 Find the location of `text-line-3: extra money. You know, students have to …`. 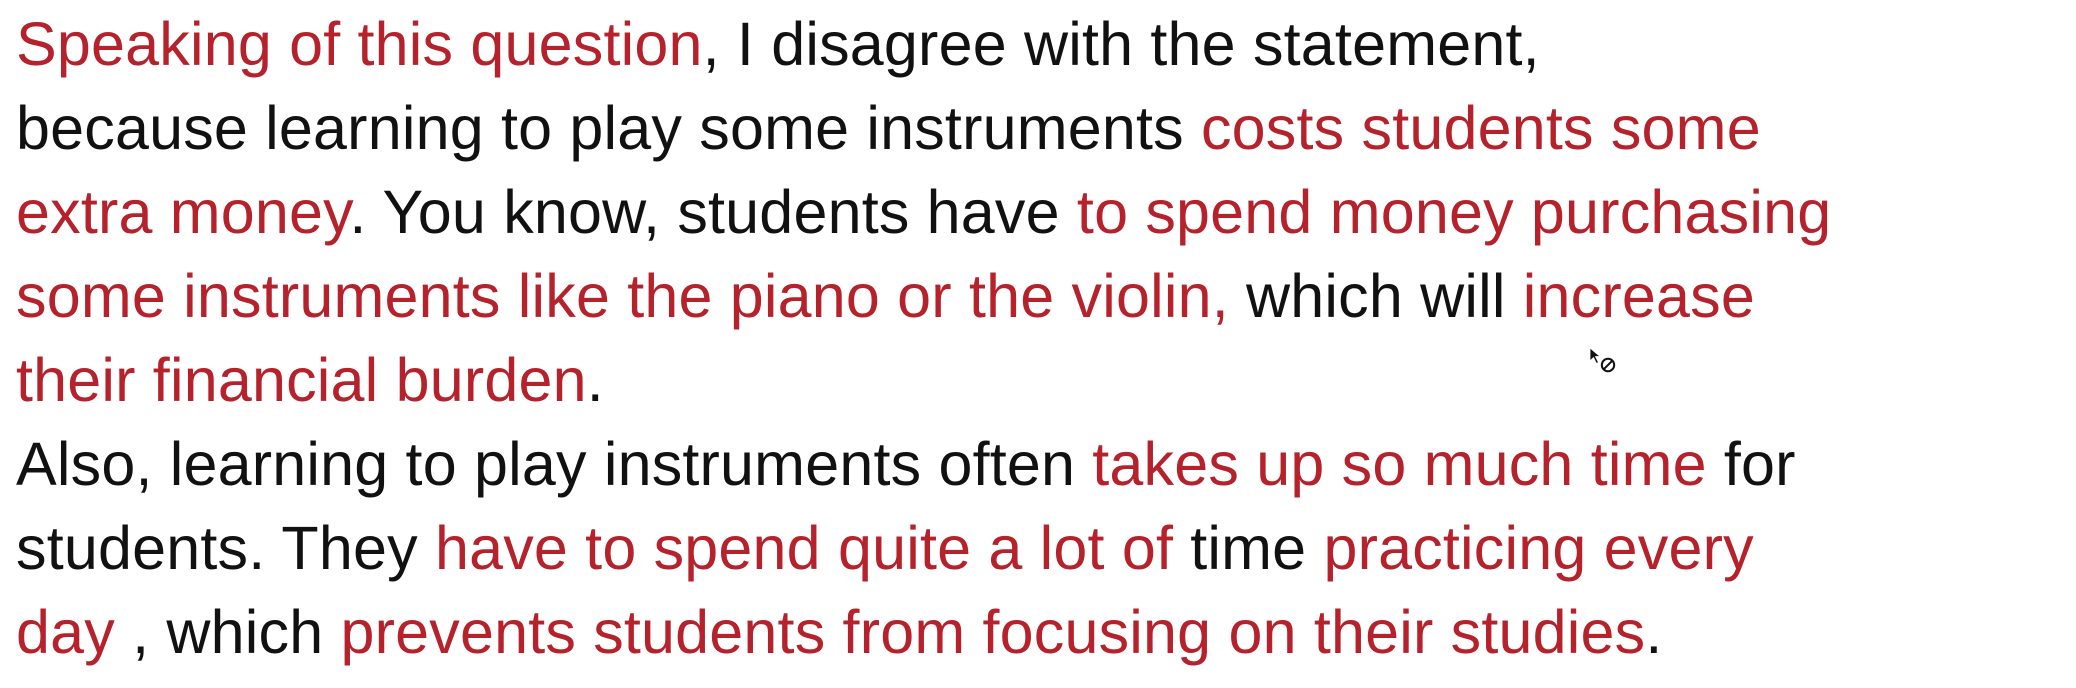

text-line-3: extra money. You know, students have to … is located at coordinates (923, 212).